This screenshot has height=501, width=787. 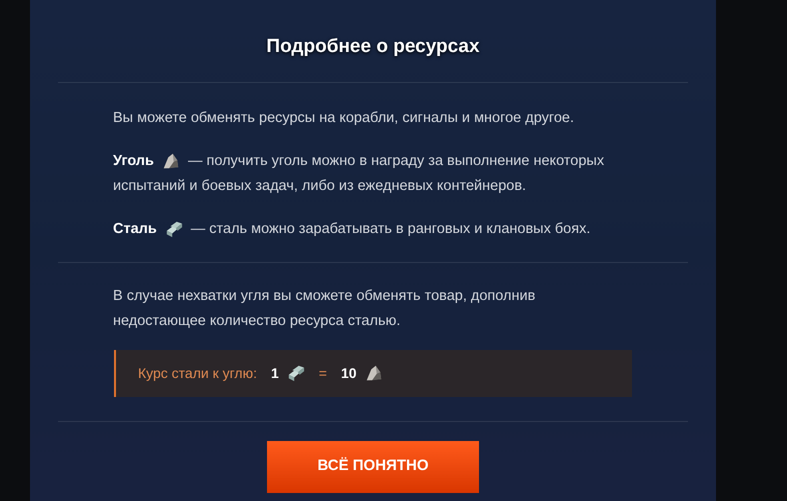 I want to click on intro-text: Вы можете обменять ресурсы на корабли, сигналы и многое другое., so click(x=344, y=118).